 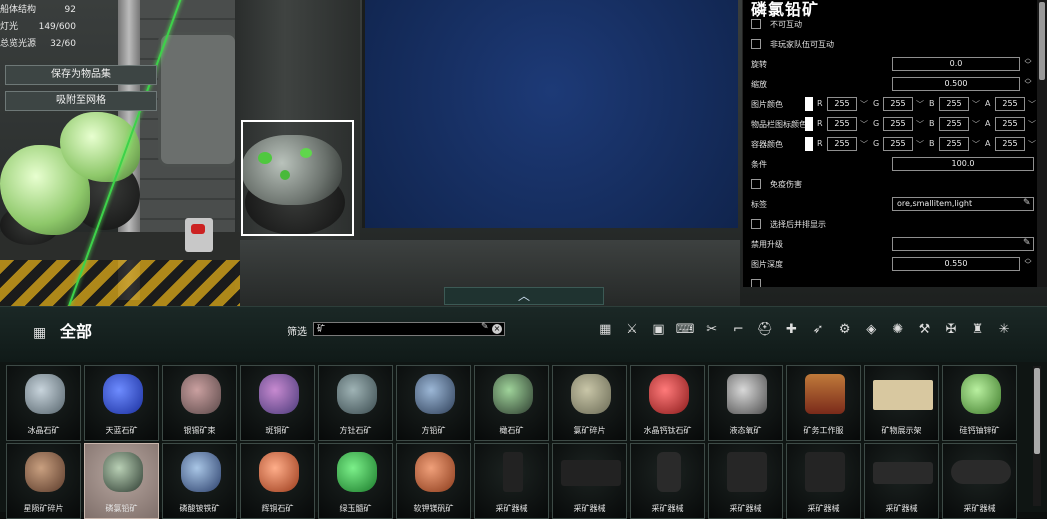 What do you see at coordinates (524, 296) in the screenshot?
I see `collapse-toolbar-button: ︿` at bounding box center [524, 296].